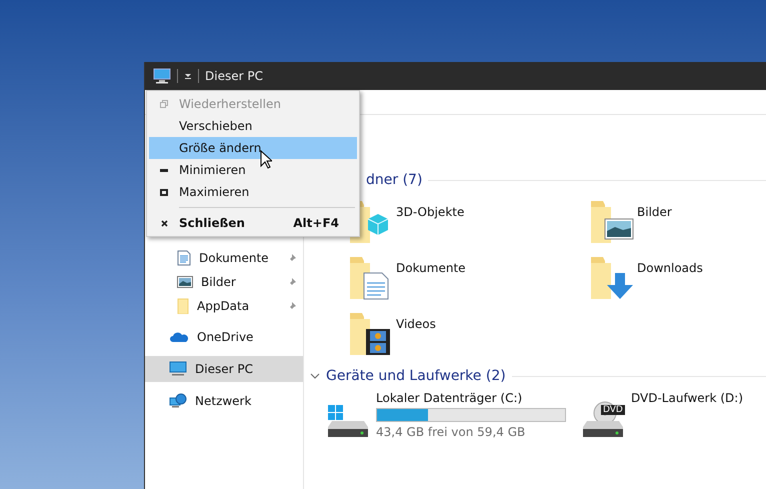  What do you see at coordinates (164, 104) in the screenshot?
I see `restore-icon` at bounding box center [164, 104].